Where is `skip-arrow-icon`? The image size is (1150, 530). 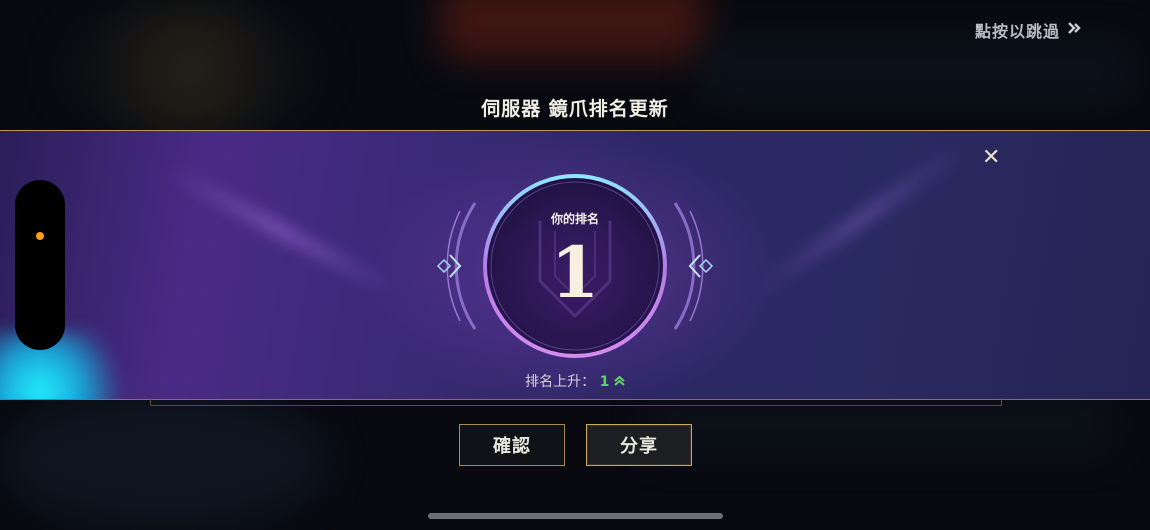
skip-arrow-icon is located at coordinates (1074, 30).